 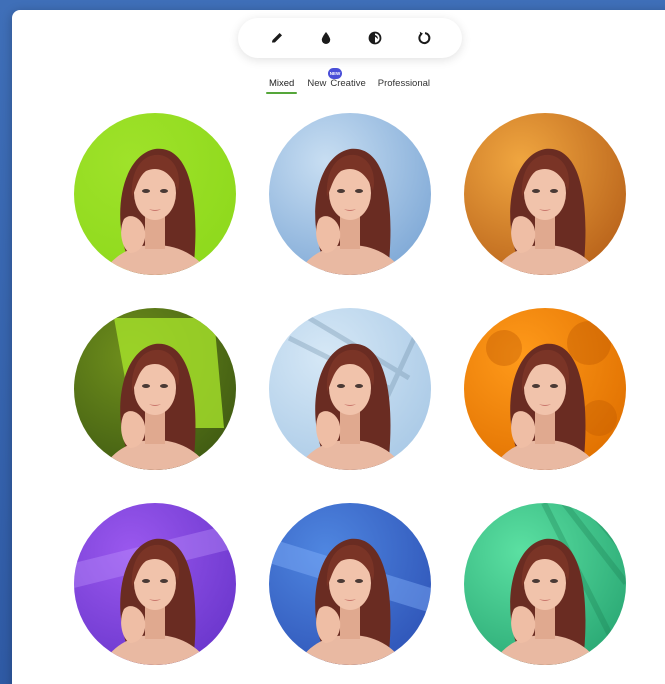 I want to click on new-badge: NEW, so click(x=335, y=73).